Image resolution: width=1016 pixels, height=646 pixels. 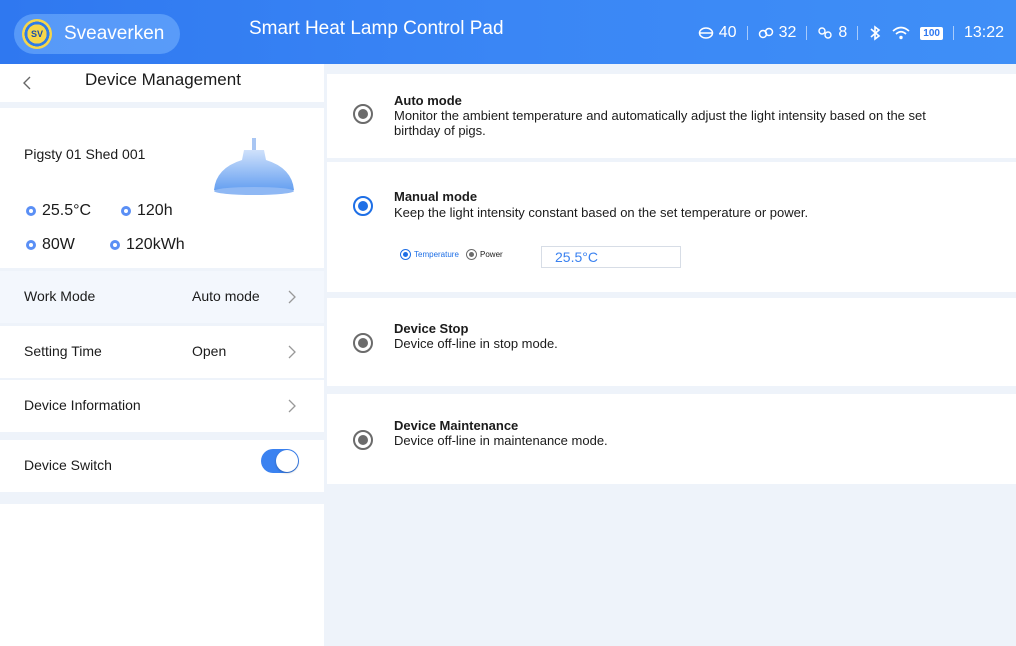 I want to click on device-maintenance-radio, so click(x=363, y=440).